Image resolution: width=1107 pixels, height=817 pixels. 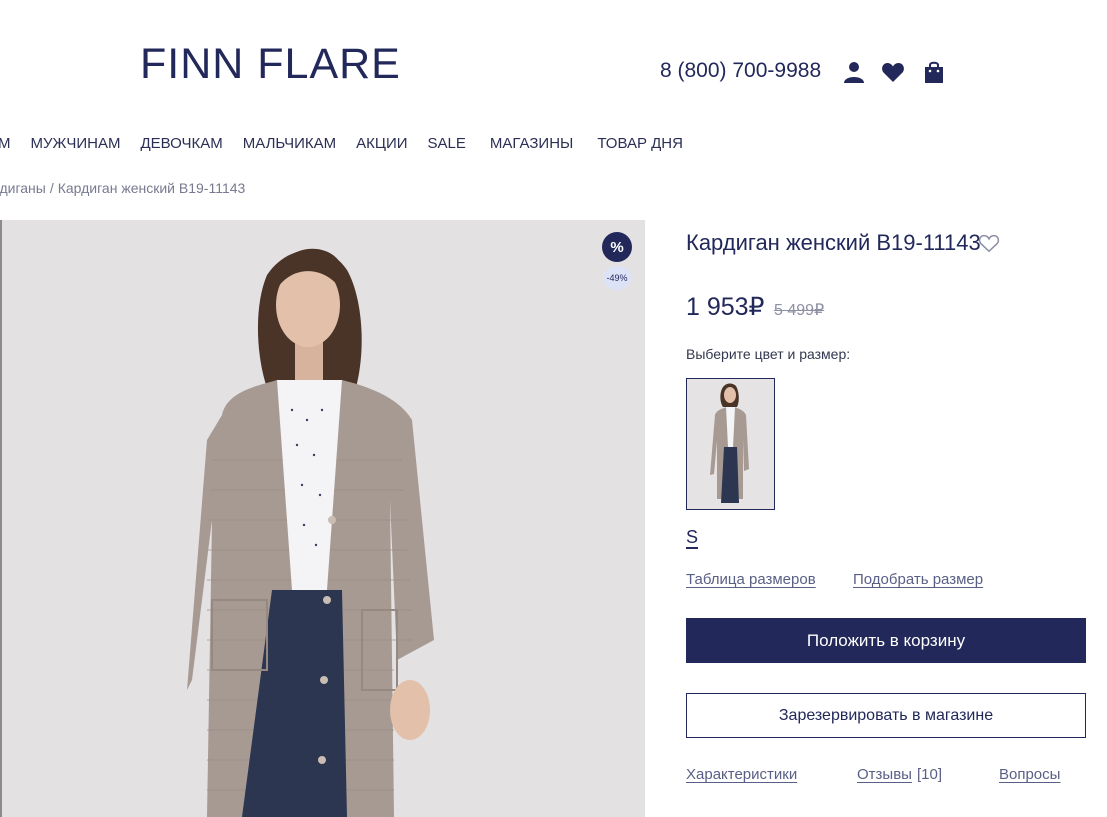 I want to click on breadcrumb-current: Кардиган женский B19-11143, so click(x=151, y=188).